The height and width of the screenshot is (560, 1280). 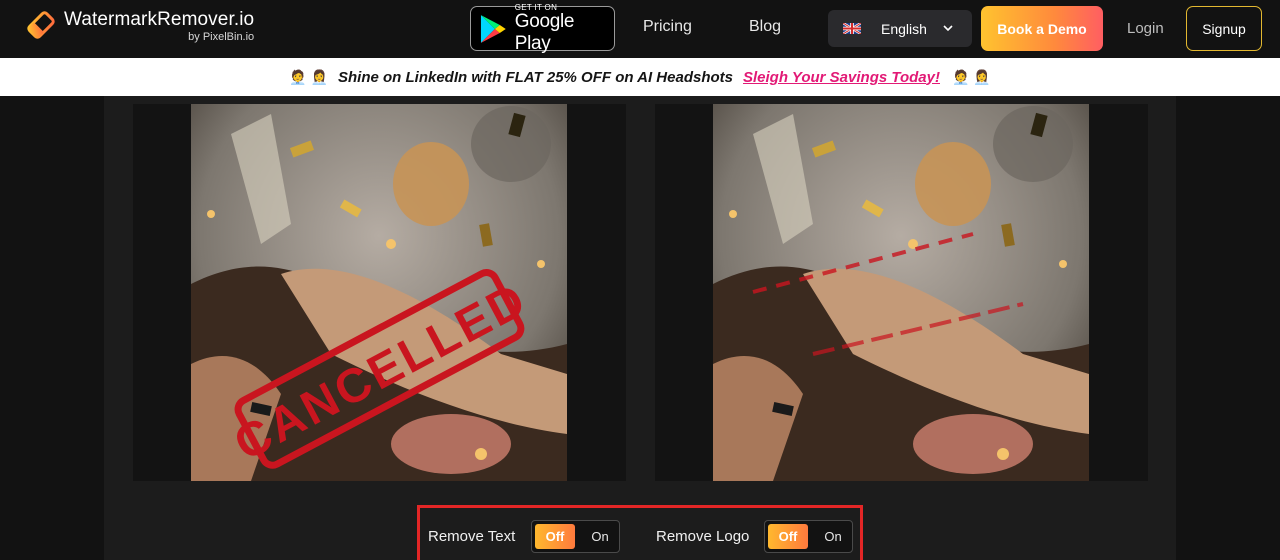 I want to click on remove-logo-toggle: Off On, so click(x=808, y=536).